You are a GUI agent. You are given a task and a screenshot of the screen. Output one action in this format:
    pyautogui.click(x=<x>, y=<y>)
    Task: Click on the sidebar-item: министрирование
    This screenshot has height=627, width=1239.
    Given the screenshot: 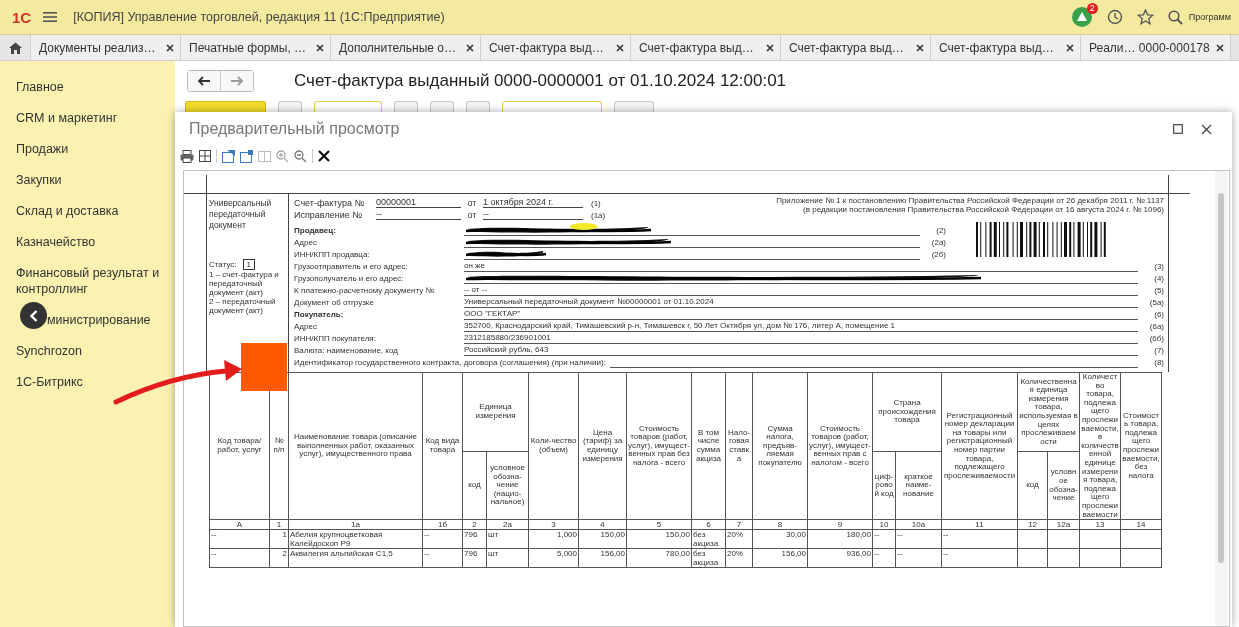 What is the action you would take?
    pyautogui.click(x=87, y=319)
    